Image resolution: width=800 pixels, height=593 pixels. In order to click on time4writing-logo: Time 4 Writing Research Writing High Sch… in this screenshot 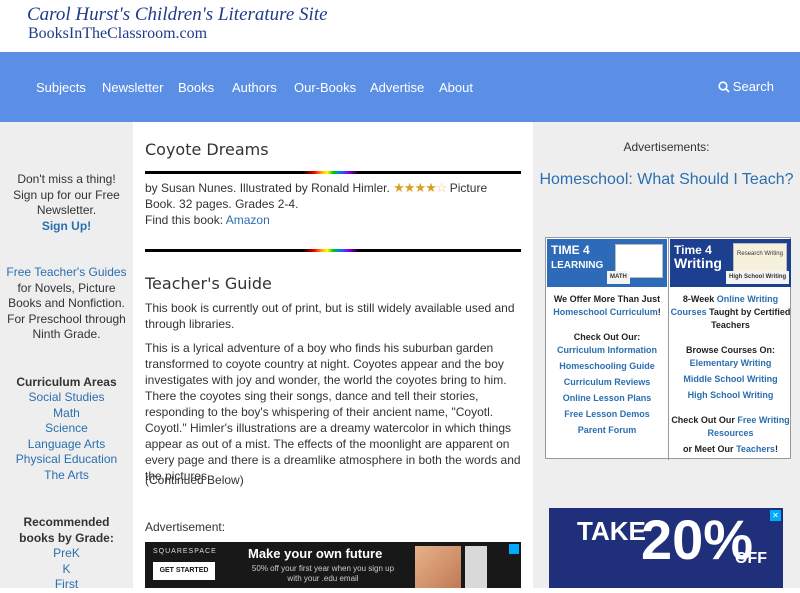, I will do `click(730, 263)`.